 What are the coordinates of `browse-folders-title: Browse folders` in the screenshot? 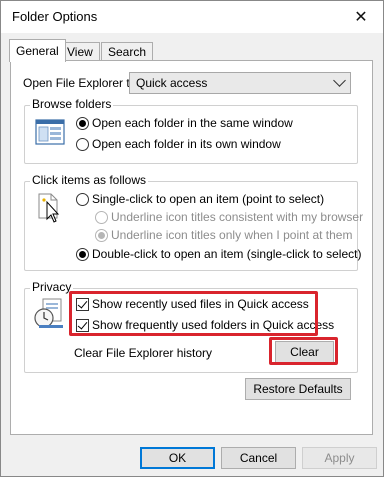 It's located at (72, 104).